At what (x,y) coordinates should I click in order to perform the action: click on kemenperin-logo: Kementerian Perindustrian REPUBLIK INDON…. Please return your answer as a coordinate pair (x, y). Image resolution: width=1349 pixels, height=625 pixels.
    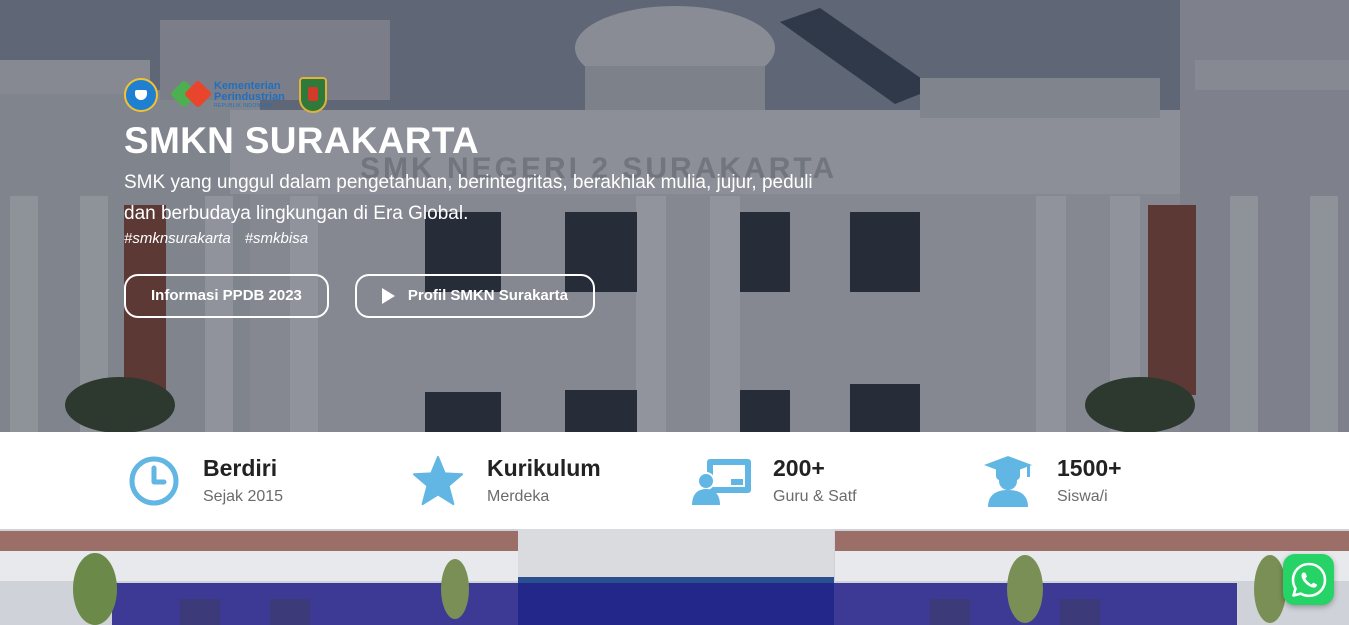
    Looking at the image, I should click on (227, 95).